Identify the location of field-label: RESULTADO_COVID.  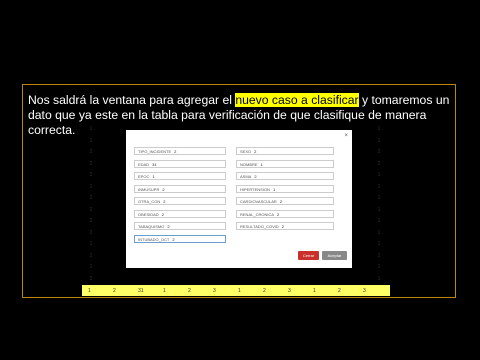
(259, 226).